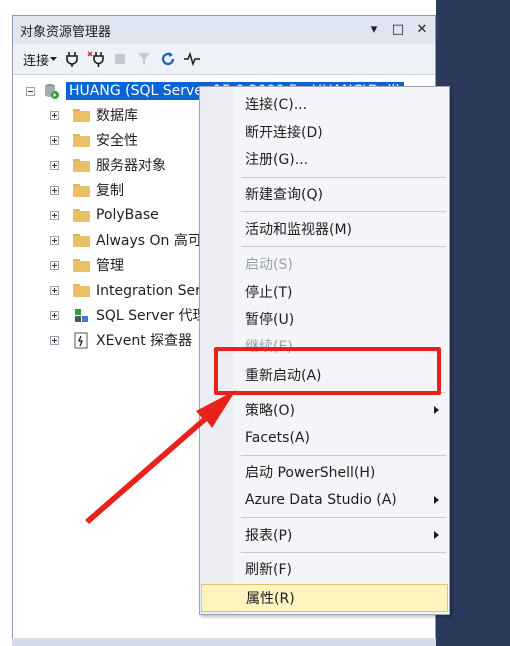 The height and width of the screenshot is (646, 510). Describe the element at coordinates (284, 133) in the screenshot. I see `menu-item-label: 断开连接(D)` at that location.